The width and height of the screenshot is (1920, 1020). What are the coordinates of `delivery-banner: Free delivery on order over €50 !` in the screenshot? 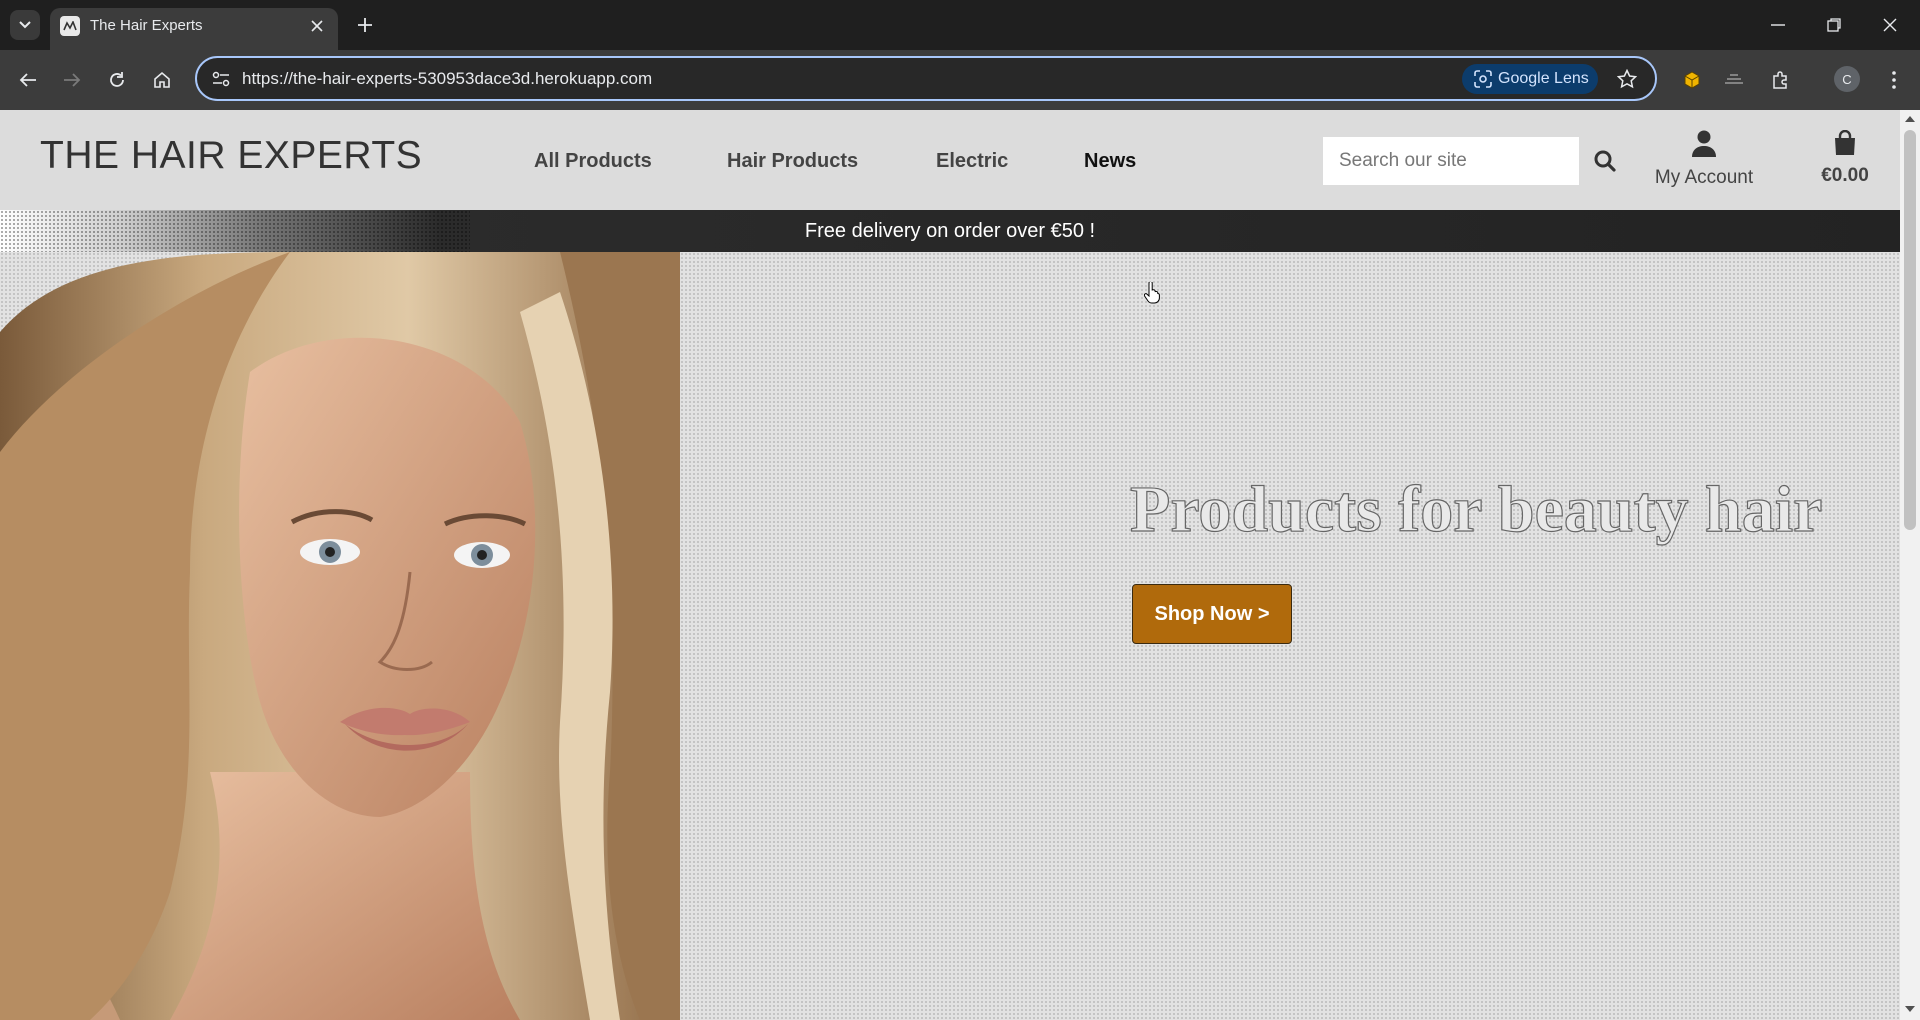 It's located at (950, 231).